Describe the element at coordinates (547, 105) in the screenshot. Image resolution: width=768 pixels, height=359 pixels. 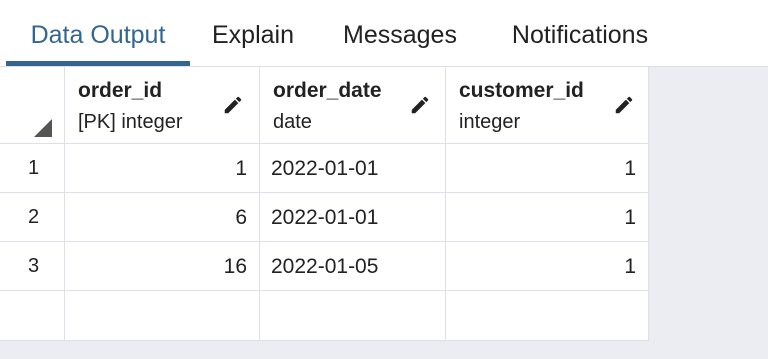
I see `column-header-customer-id: customer_id integer` at that location.